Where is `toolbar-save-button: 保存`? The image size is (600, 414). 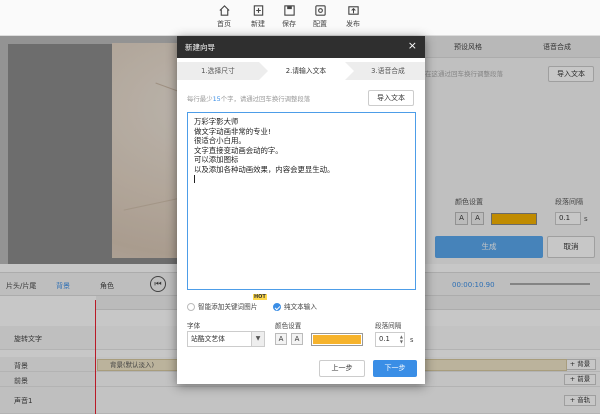
toolbar-save-button: 保存 is located at coordinates (289, 16).